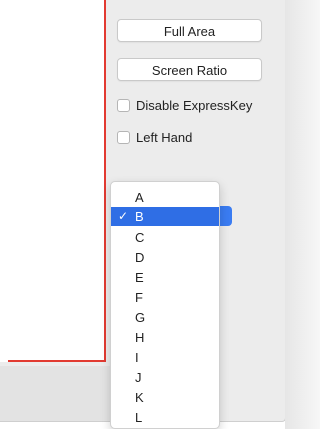 The image size is (320, 429). Describe the element at coordinates (139, 417) in the screenshot. I see `menu-item-label: L` at that location.